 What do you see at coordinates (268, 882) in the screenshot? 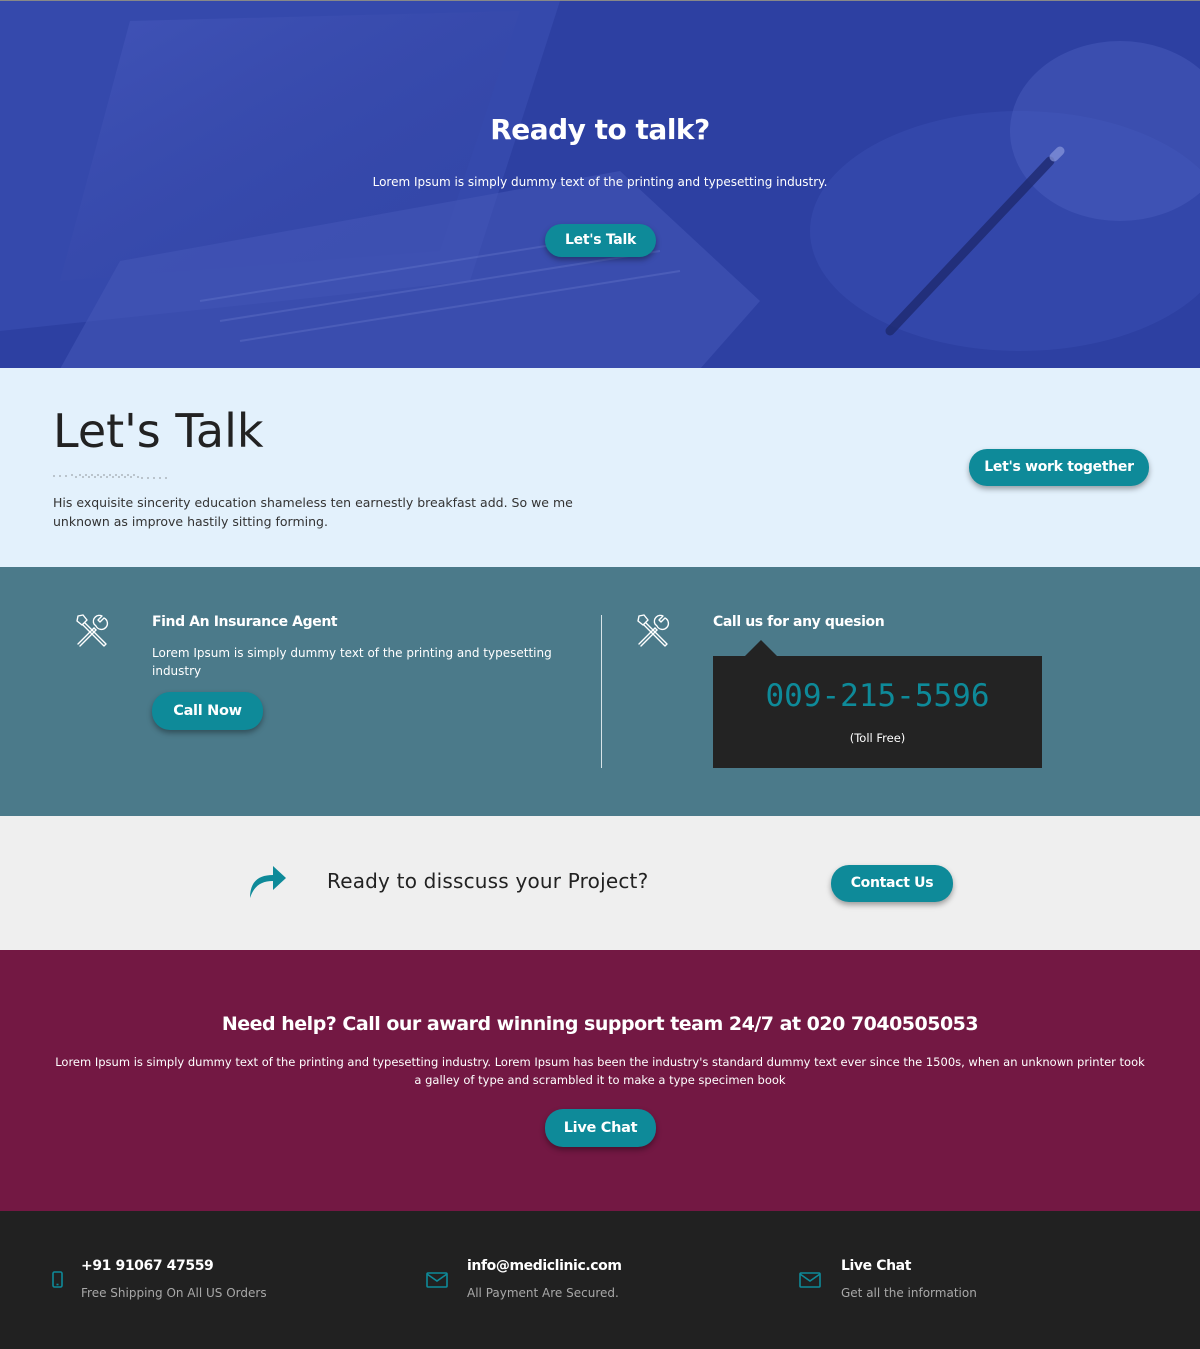
I see `share-arrow-icon` at bounding box center [268, 882].